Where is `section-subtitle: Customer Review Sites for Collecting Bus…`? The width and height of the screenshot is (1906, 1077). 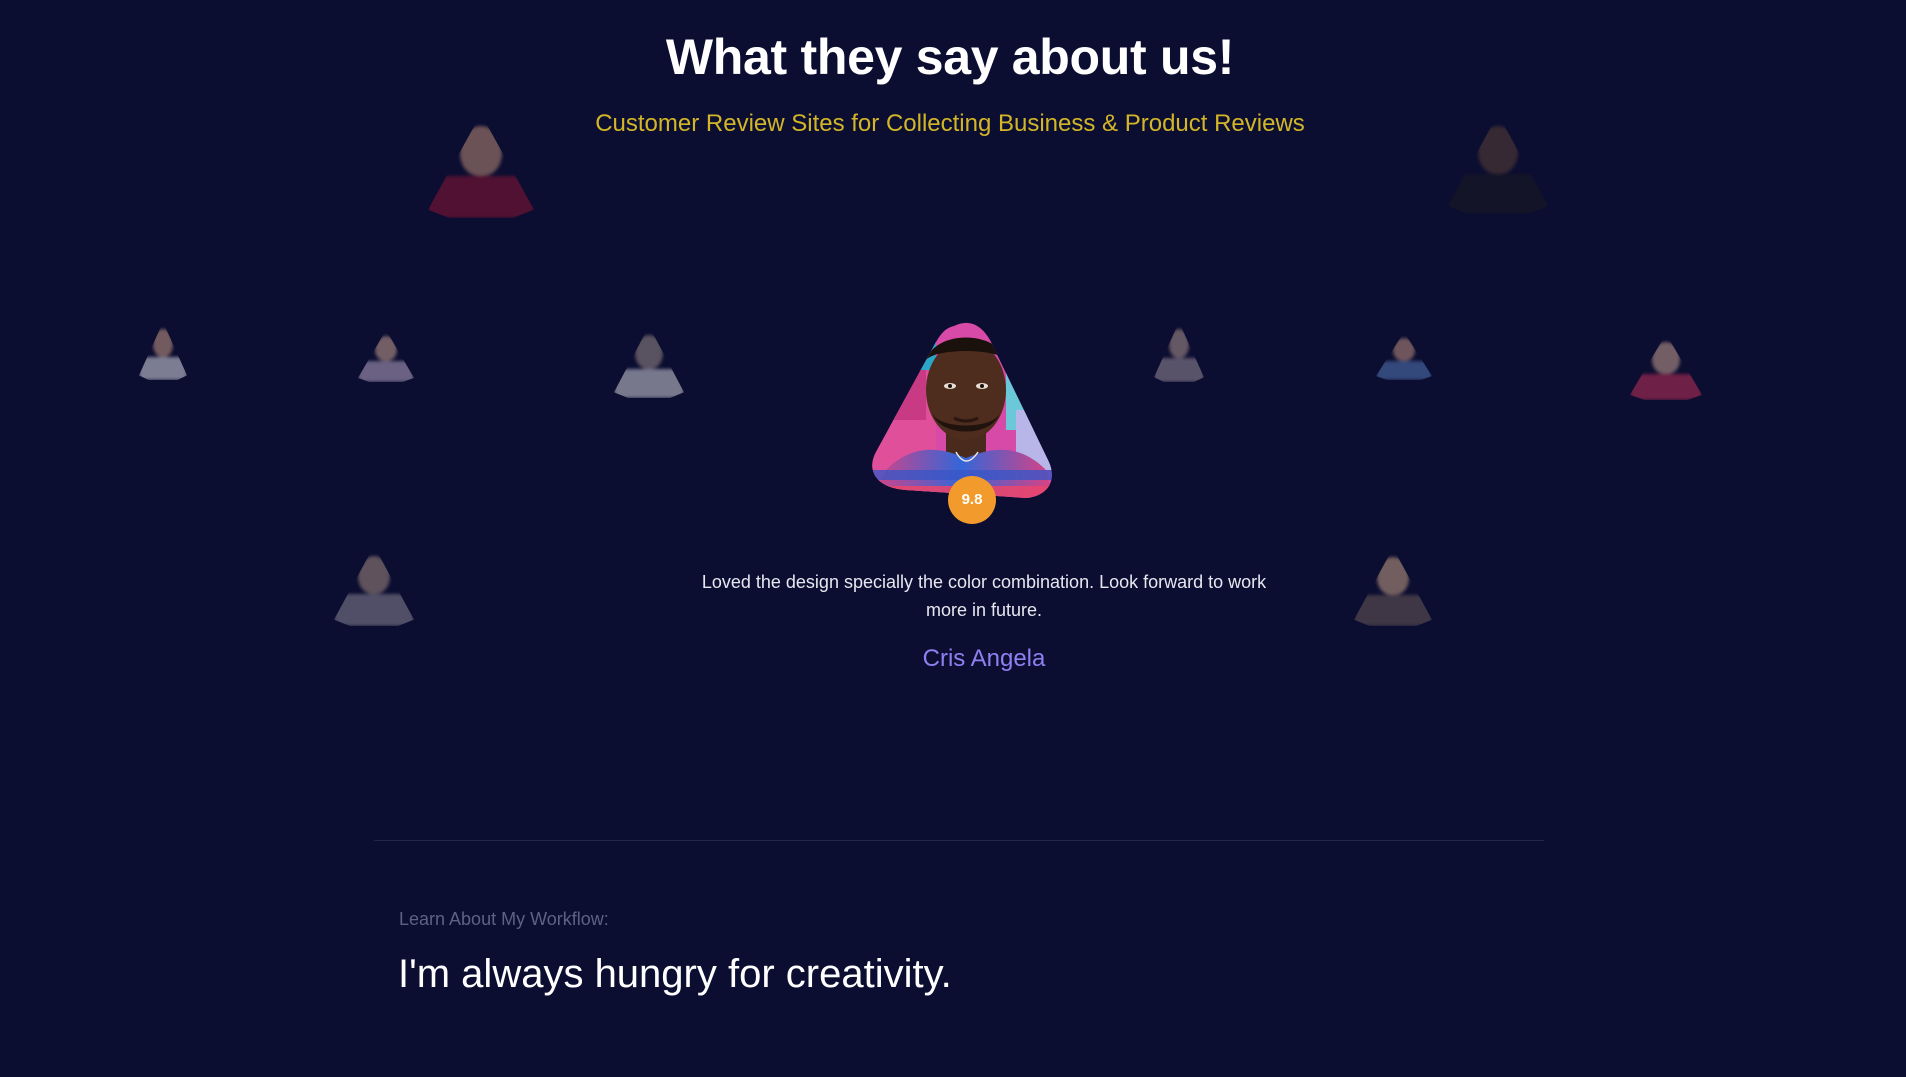 section-subtitle: Customer Review Sites for Collecting Bus… is located at coordinates (950, 123).